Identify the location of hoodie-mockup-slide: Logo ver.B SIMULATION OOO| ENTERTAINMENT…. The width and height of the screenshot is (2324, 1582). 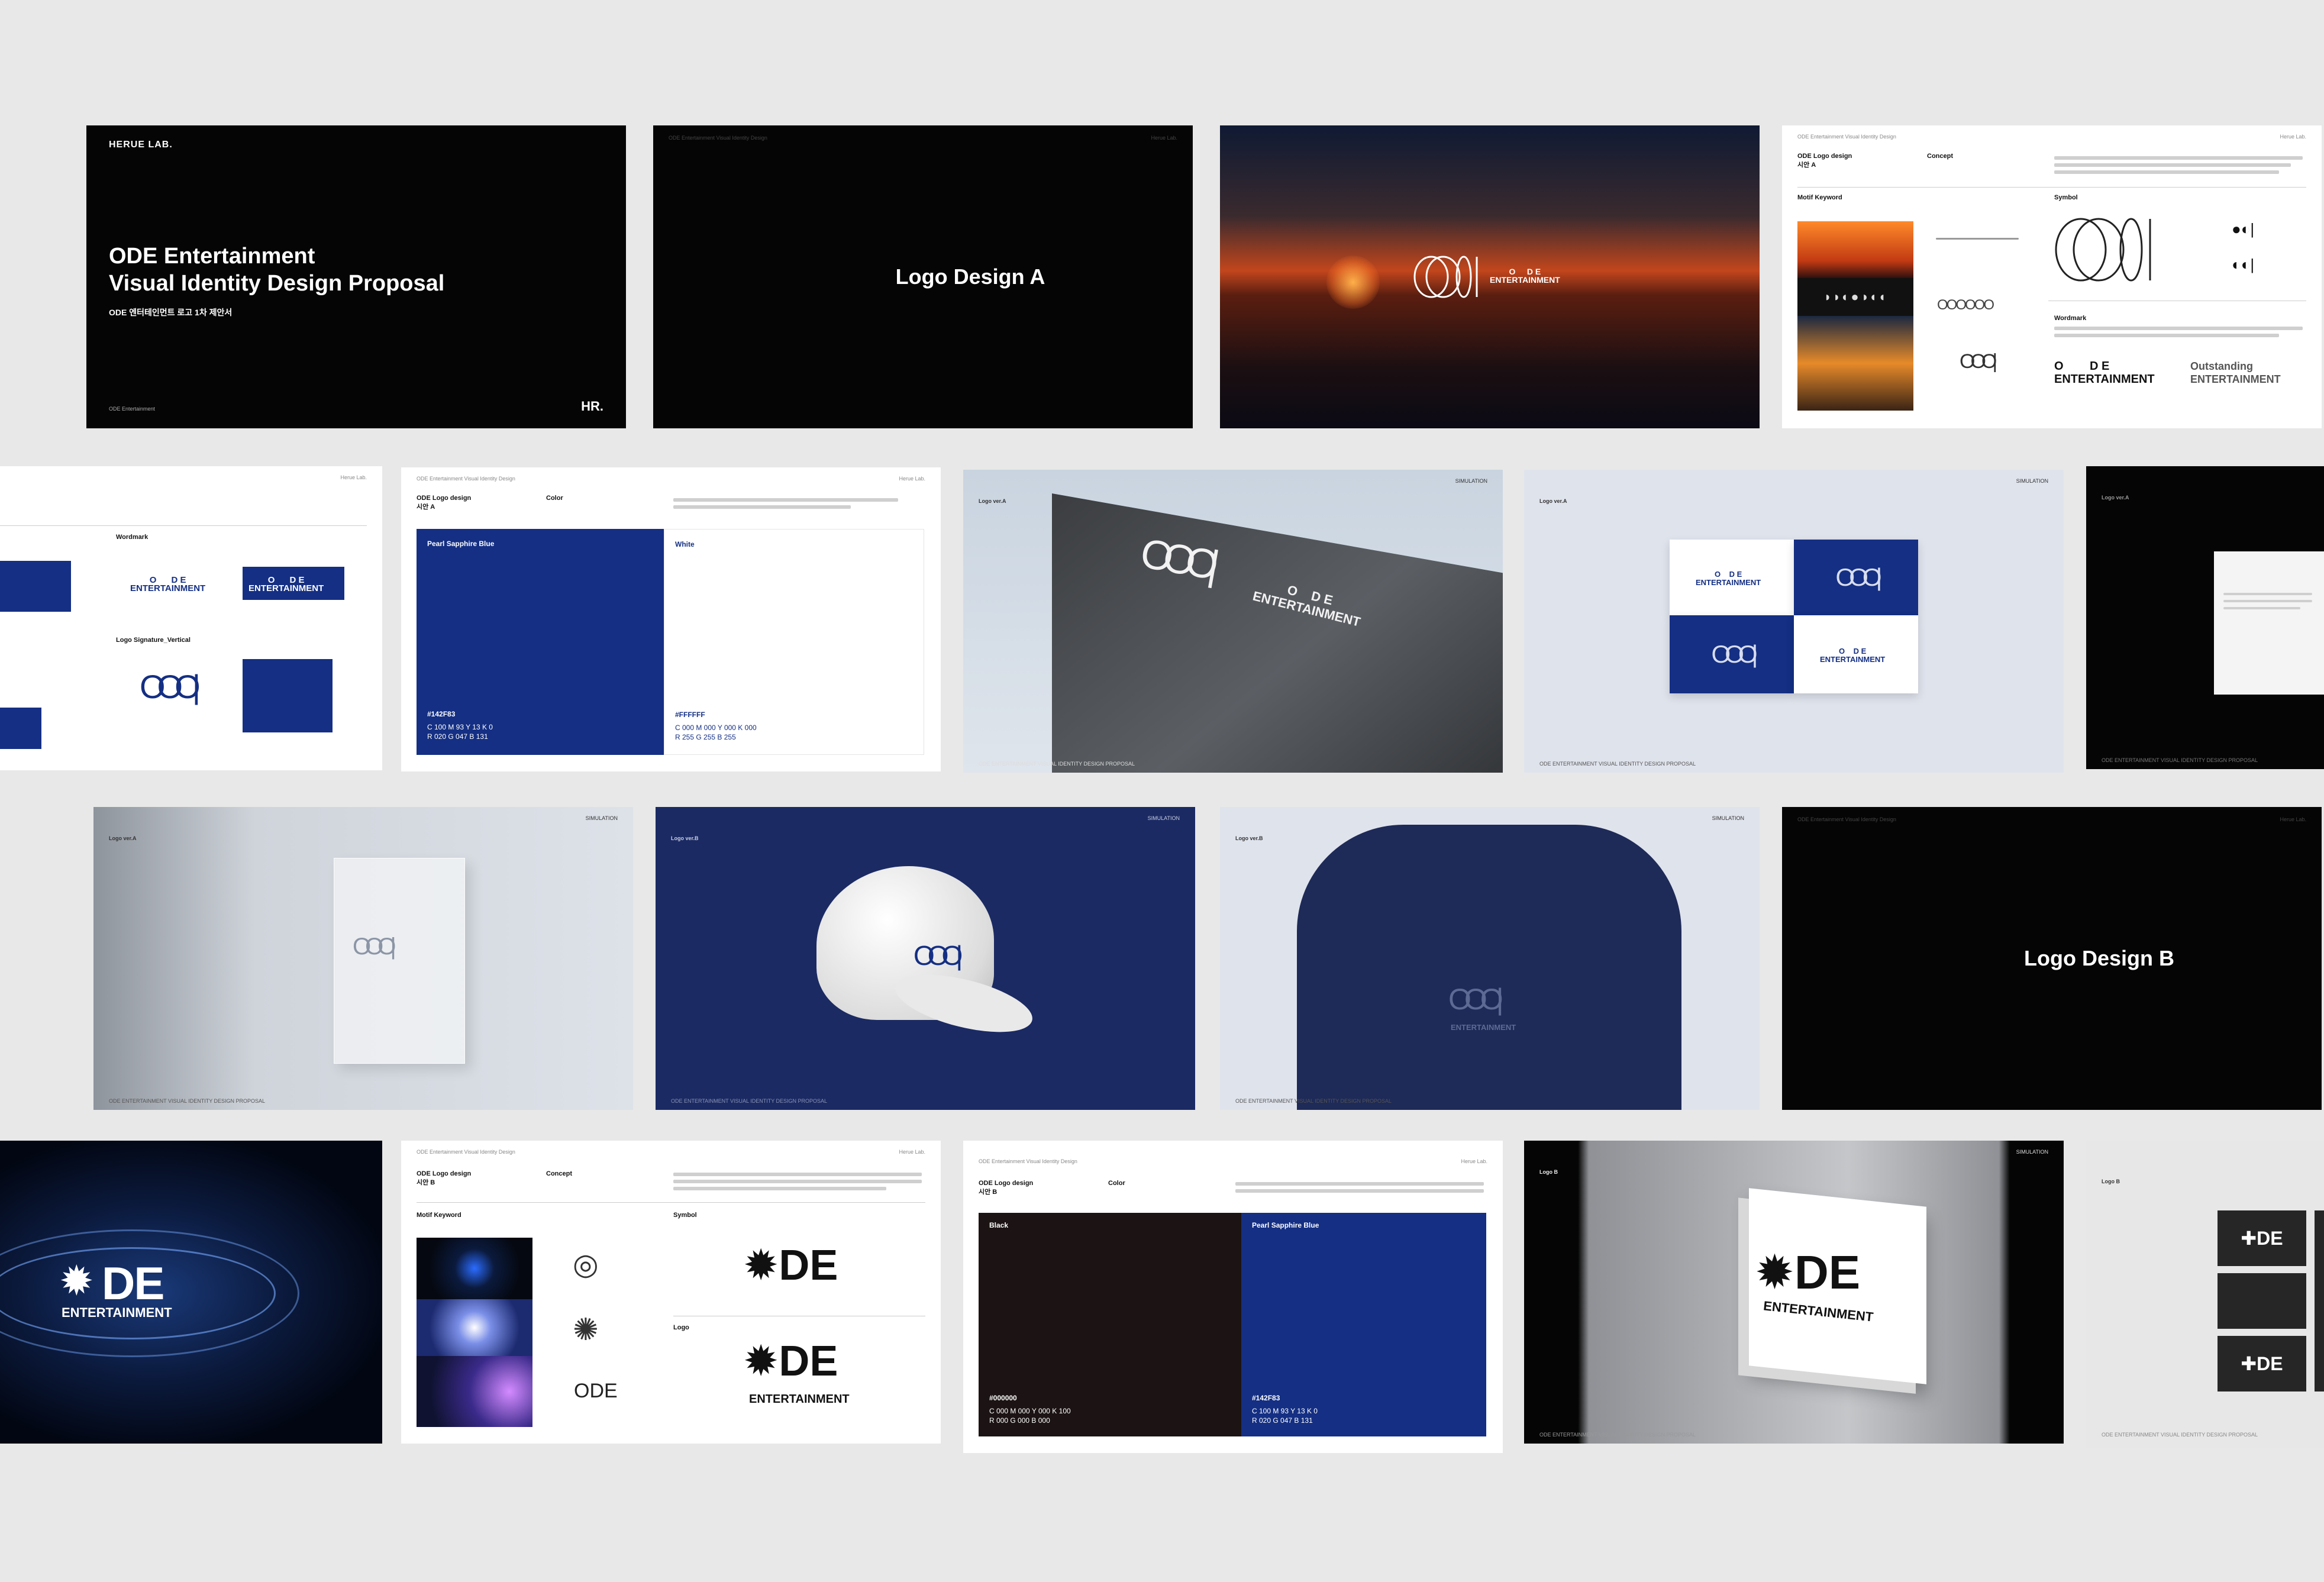
(1490, 958).